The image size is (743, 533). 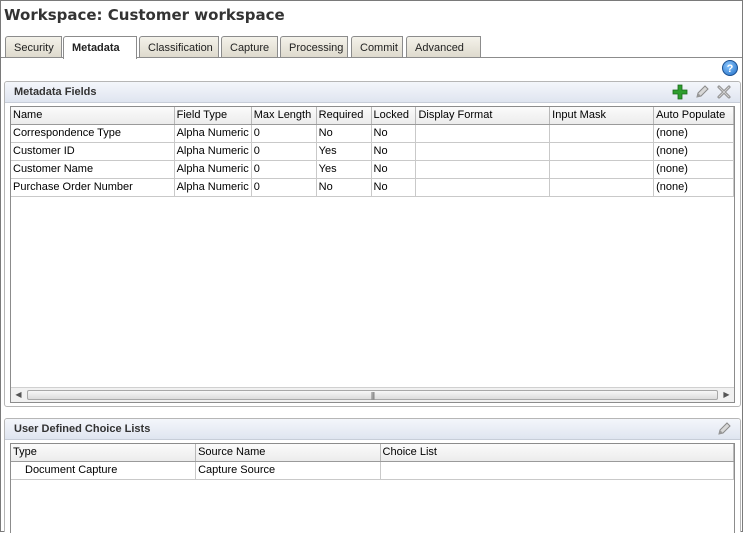 I want to click on column-header-display-format: Display Format, so click(x=483, y=116).